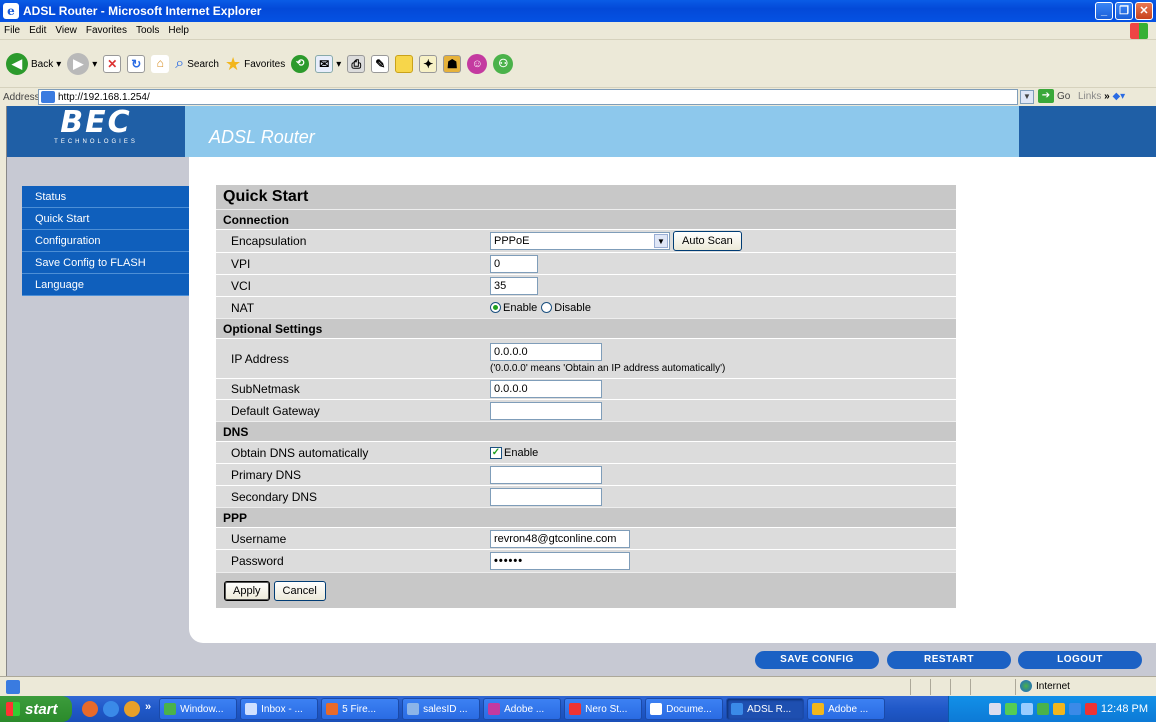  I want to click on menu-edit: Edit, so click(37, 30).